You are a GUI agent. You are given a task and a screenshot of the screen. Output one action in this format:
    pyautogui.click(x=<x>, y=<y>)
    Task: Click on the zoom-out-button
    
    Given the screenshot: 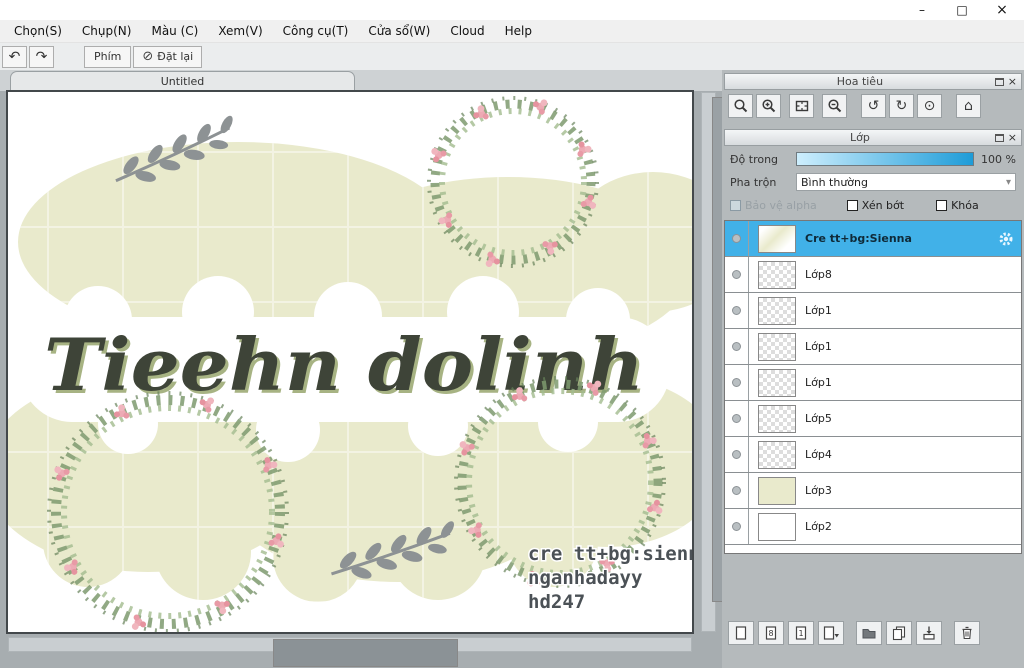 What is the action you would take?
    pyautogui.click(x=834, y=106)
    